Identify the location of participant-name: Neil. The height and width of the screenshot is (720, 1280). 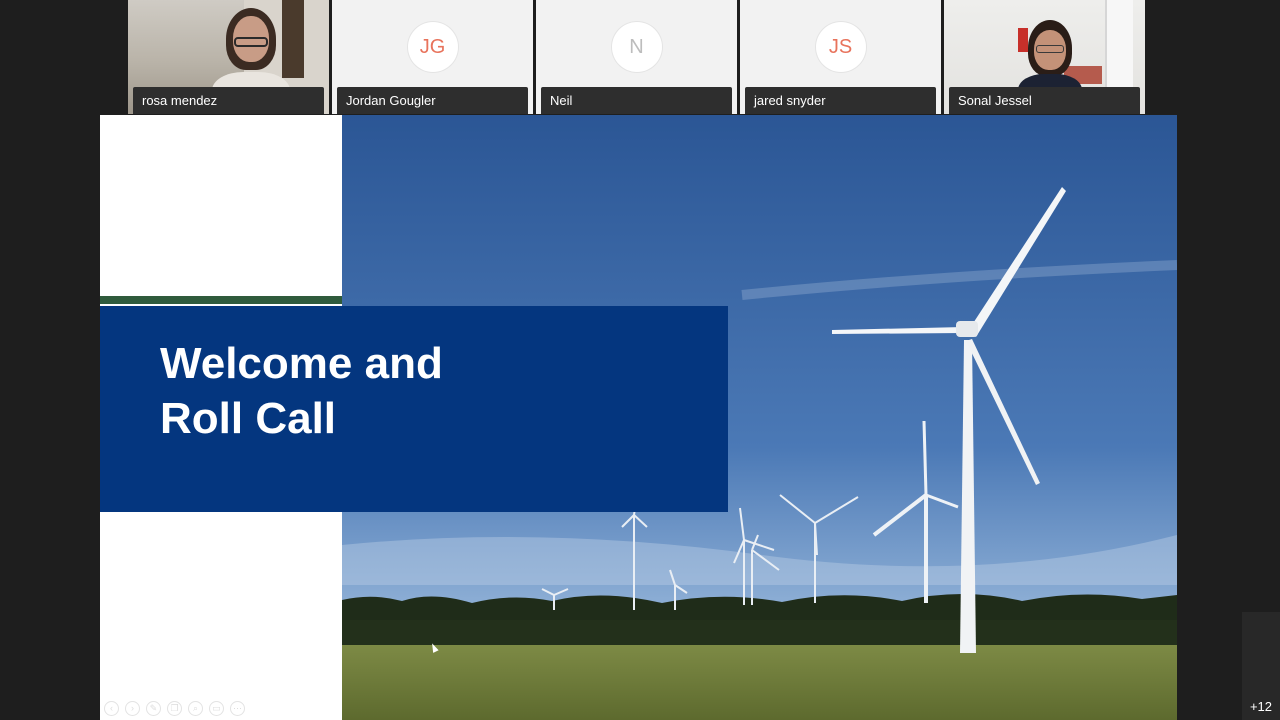
(636, 100).